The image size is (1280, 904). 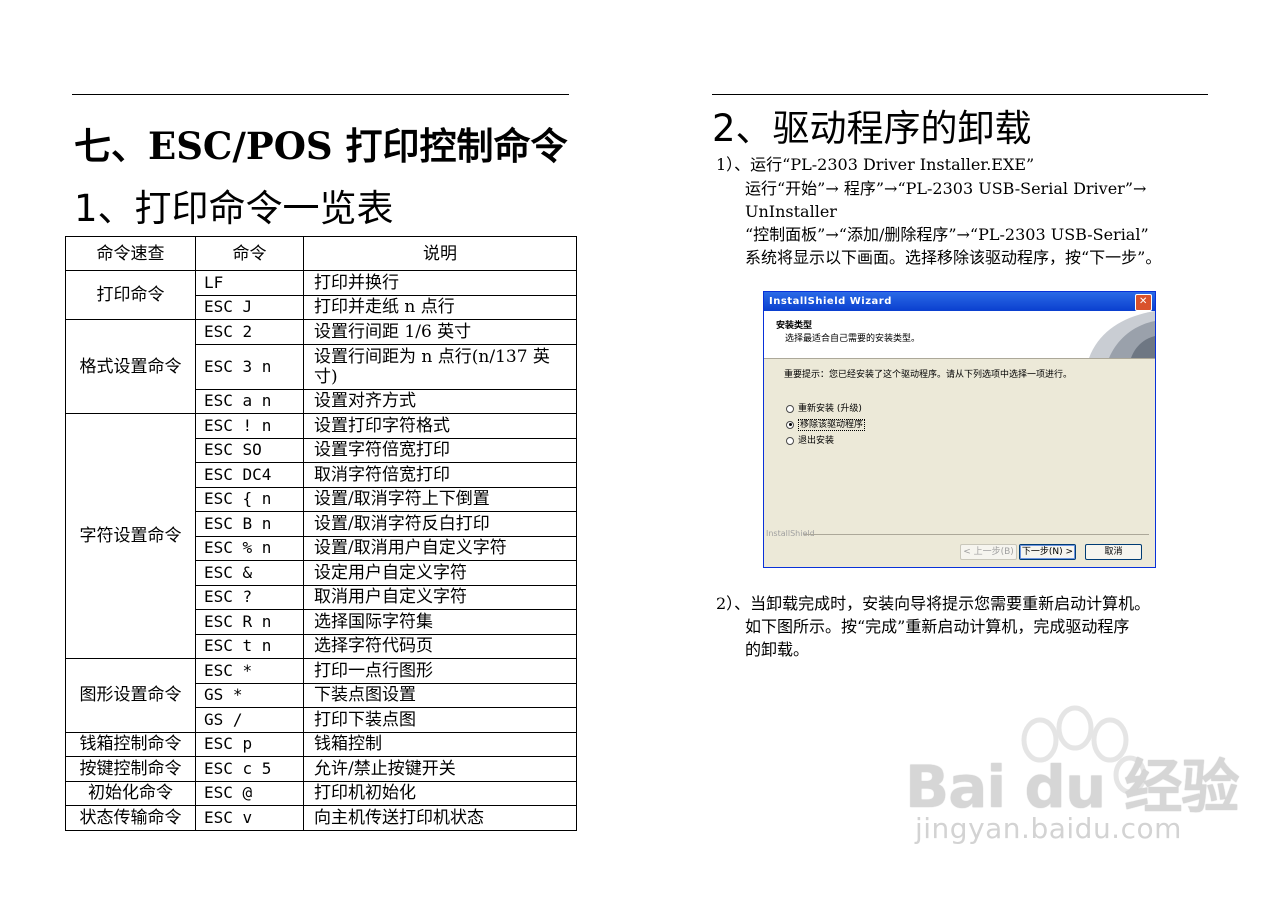 What do you see at coordinates (440, 332) in the screenshot?
I see `command-description: 设置行间距 1/6 英寸` at bounding box center [440, 332].